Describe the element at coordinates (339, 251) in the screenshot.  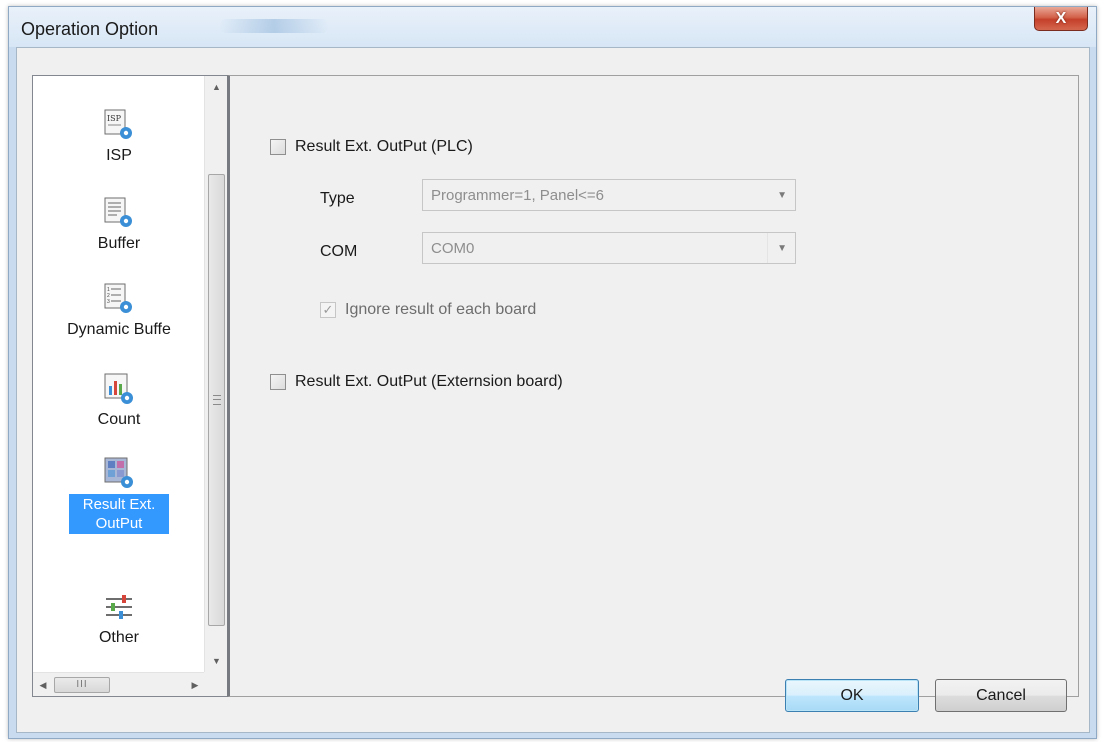
I see `com-label: COM` at that location.